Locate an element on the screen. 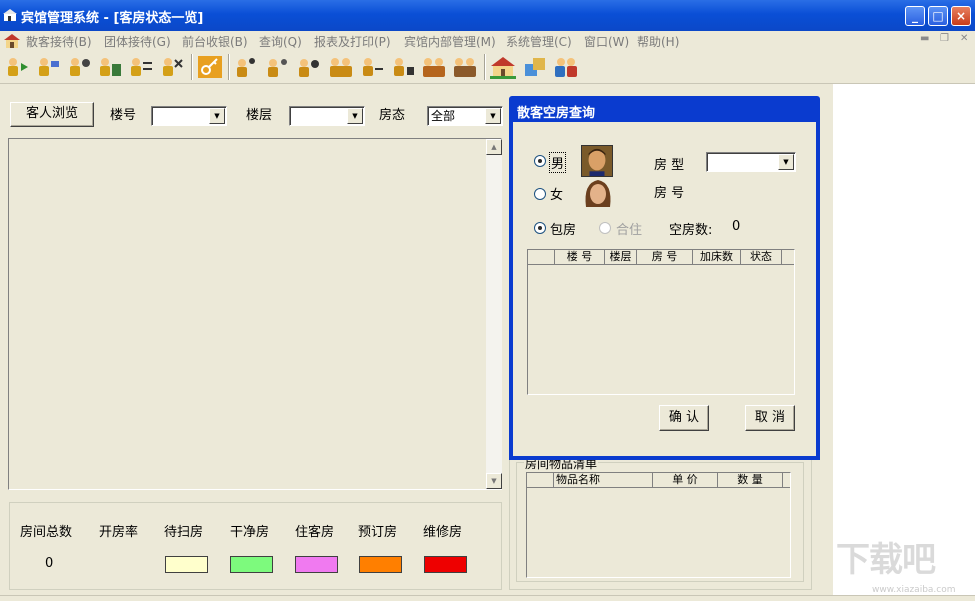  dialog-title: 散客空房查询 is located at coordinates (556, 113).